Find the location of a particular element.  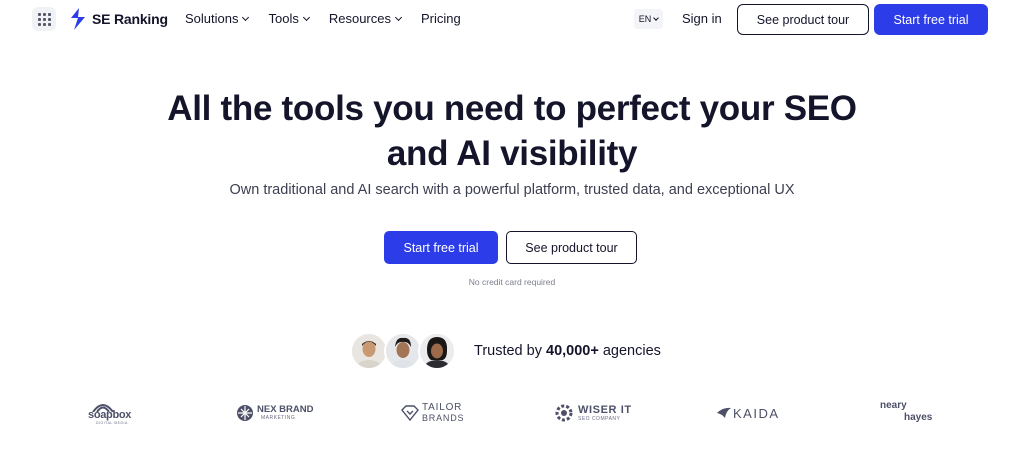

logo-name: WISER IT is located at coordinates (605, 409).